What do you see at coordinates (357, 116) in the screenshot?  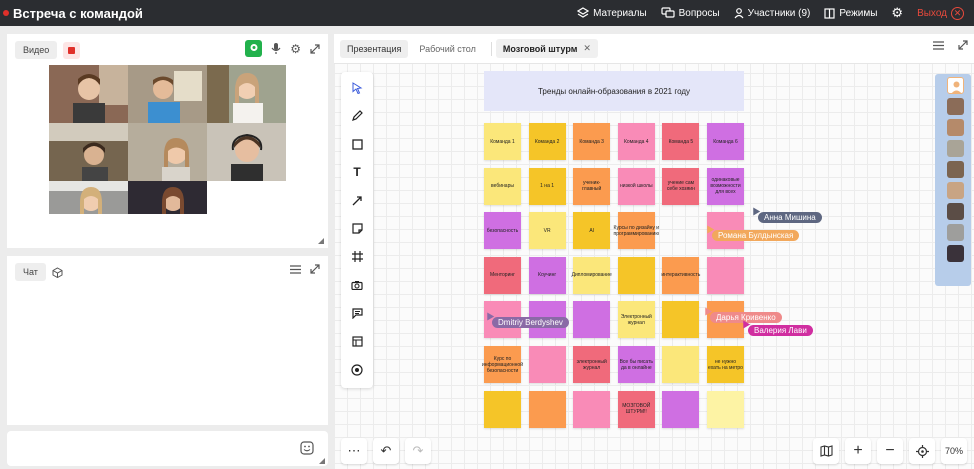 I see `pen-tool` at bounding box center [357, 116].